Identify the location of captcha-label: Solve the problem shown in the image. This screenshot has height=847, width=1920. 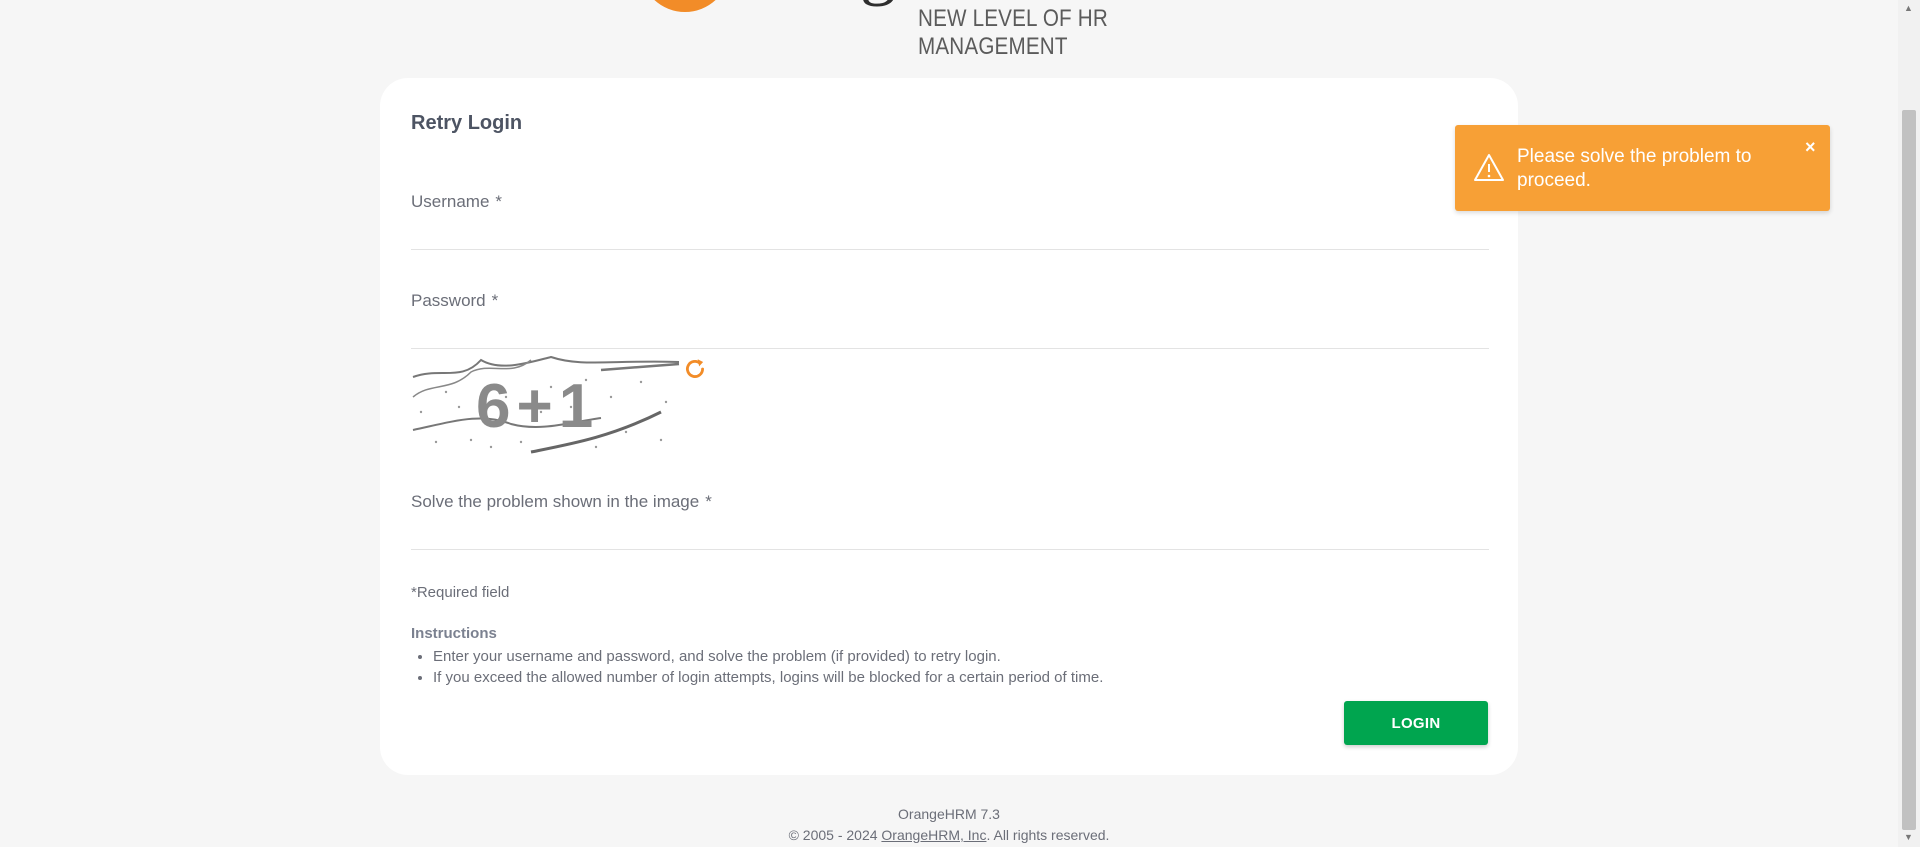
(555, 501).